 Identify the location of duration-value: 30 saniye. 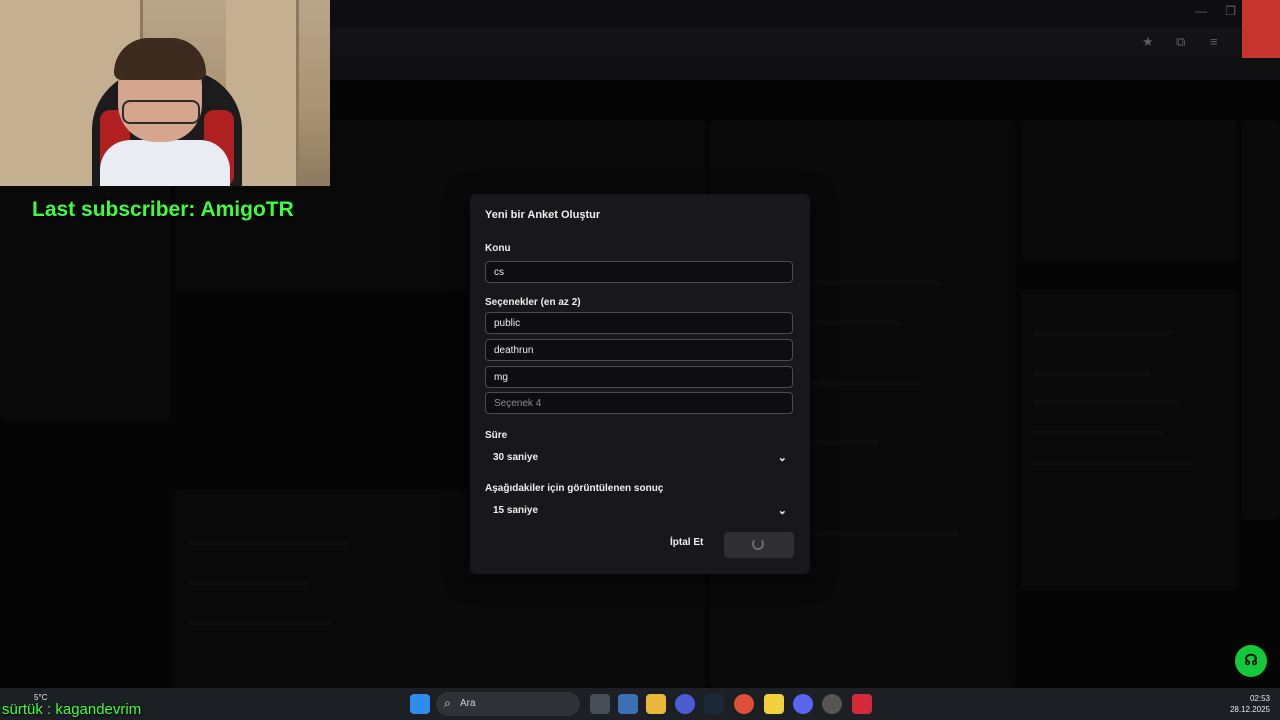
(516, 457).